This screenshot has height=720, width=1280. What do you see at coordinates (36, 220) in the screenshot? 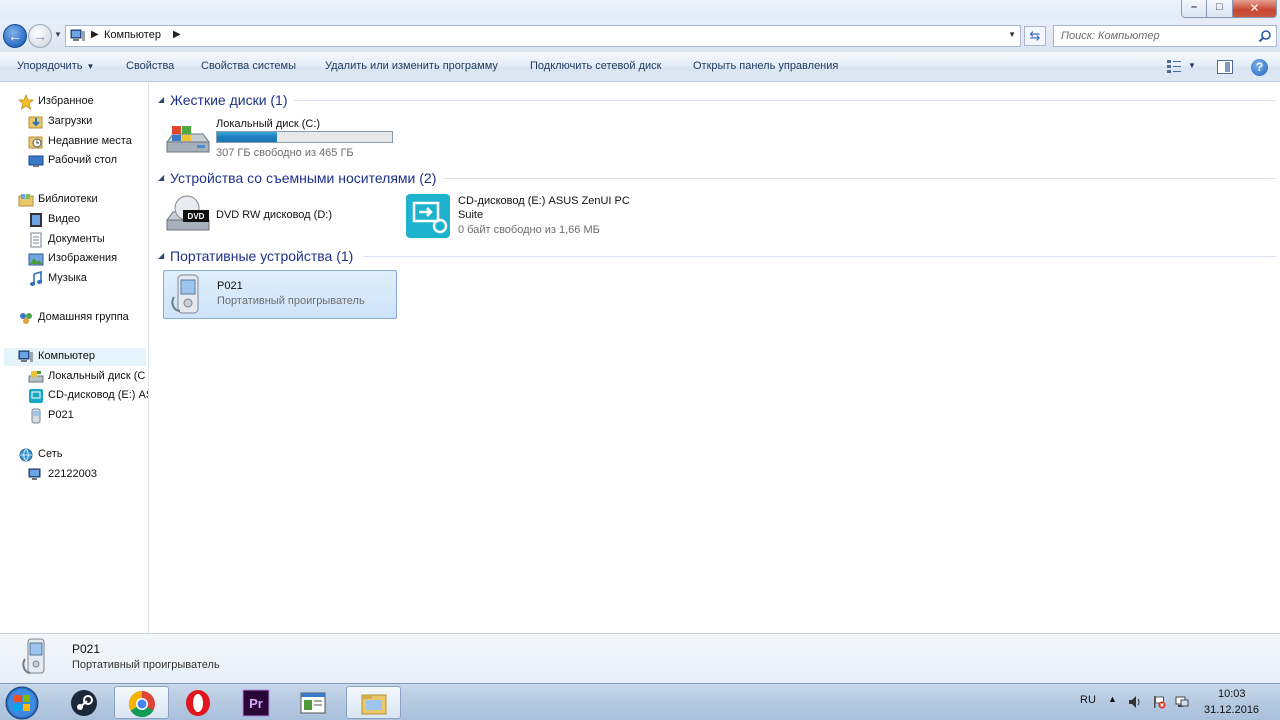
I see `video-library-icon` at bounding box center [36, 220].